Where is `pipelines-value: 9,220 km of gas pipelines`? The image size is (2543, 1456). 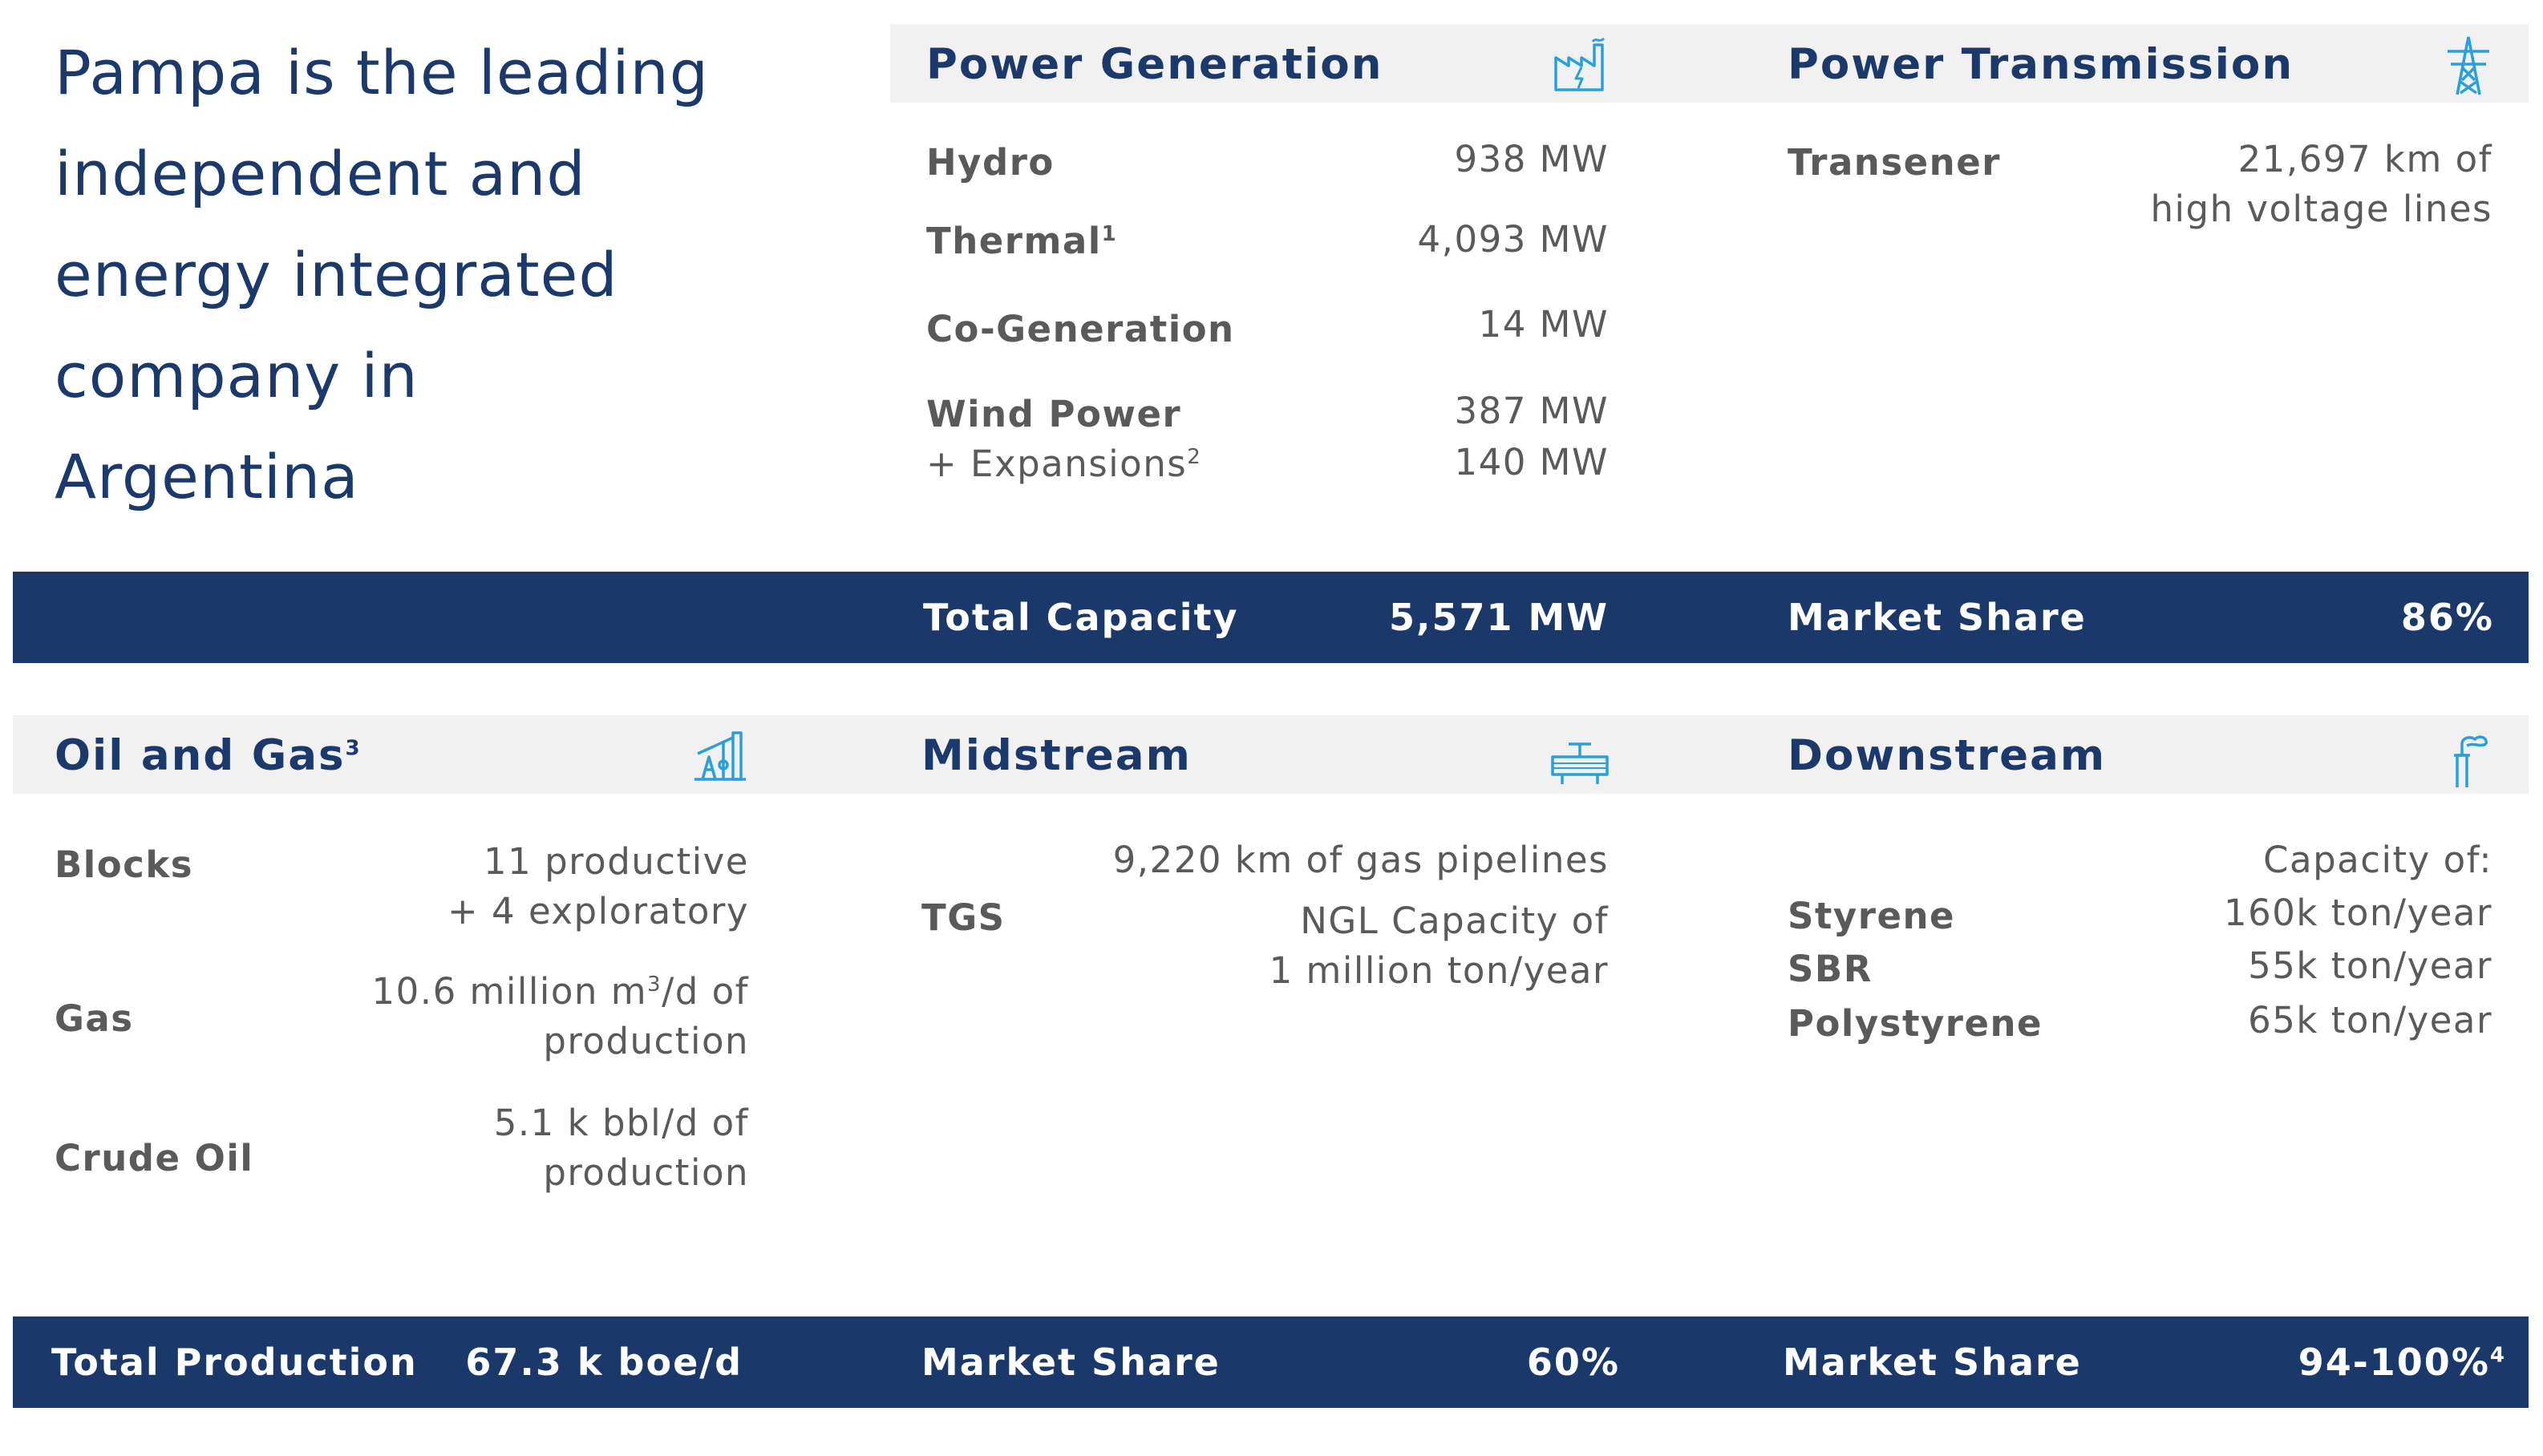 pipelines-value: 9,220 km of gas pipelines is located at coordinates (1360, 860).